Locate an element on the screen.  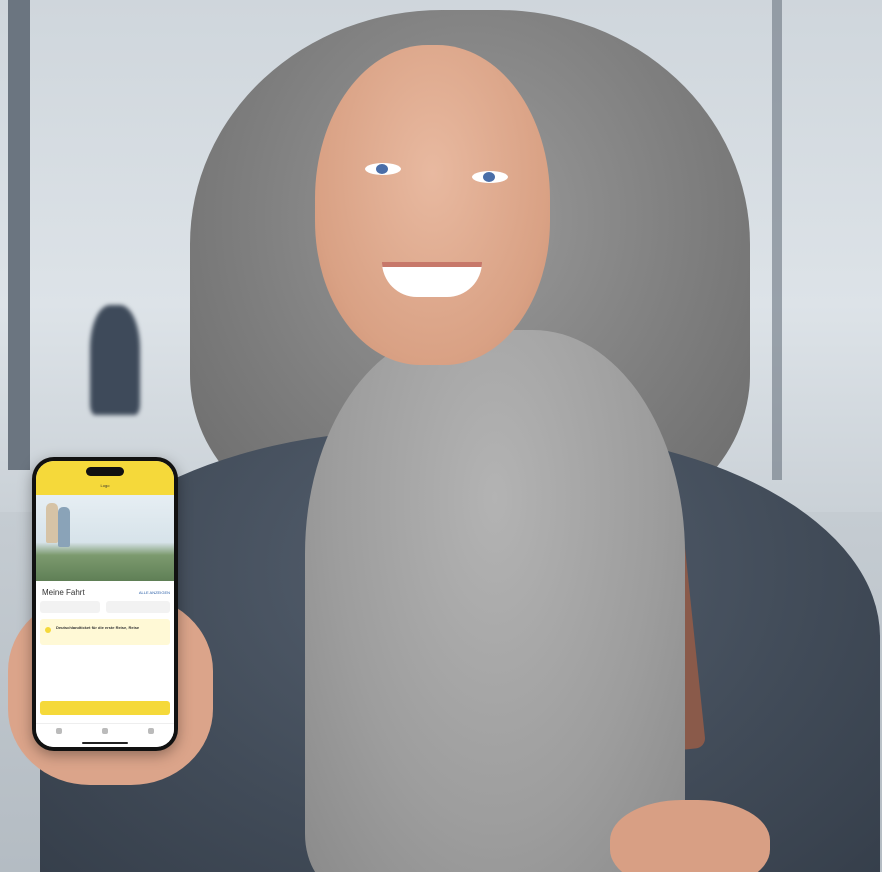
hero-image is located at coordinates (105, 538).